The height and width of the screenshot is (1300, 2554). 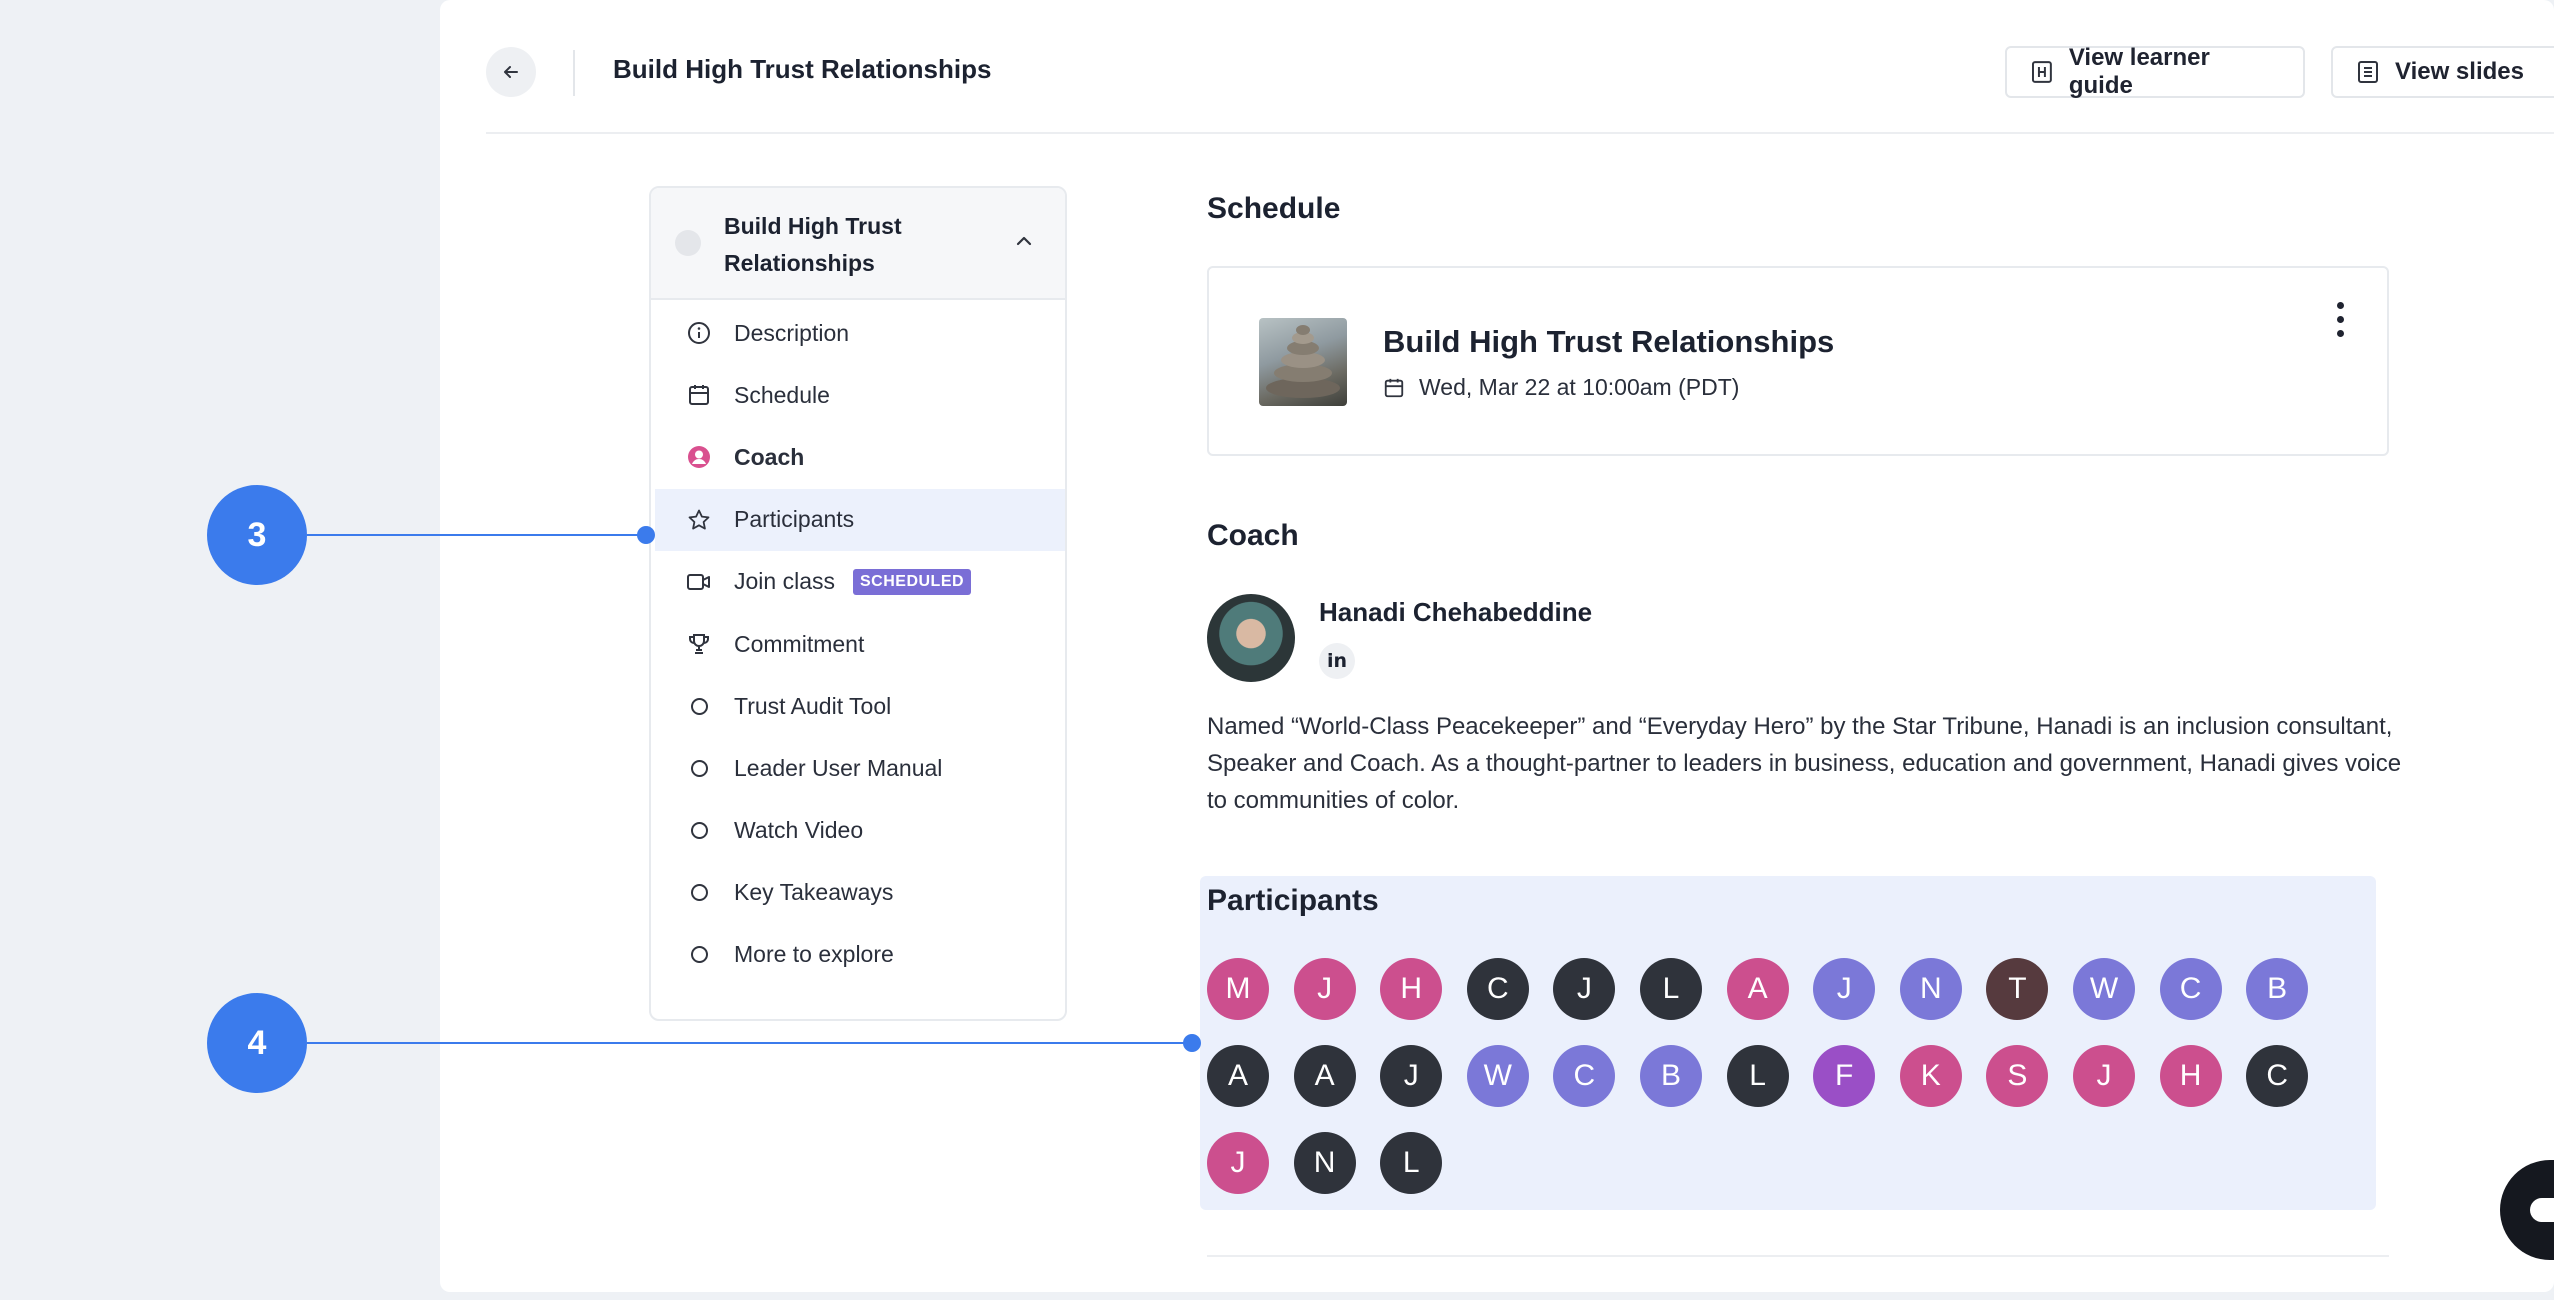 What do you see at coordinates (2368, 72) in the screenshot?
I see `slides-icon` at bounding box center [2368, 72].